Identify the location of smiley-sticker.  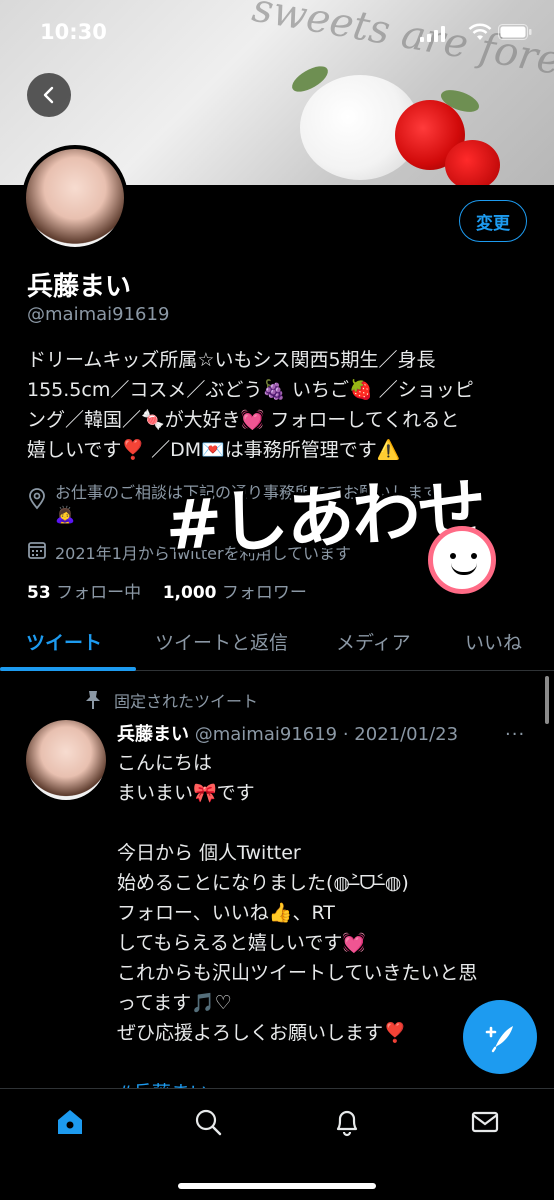
(462, 560).